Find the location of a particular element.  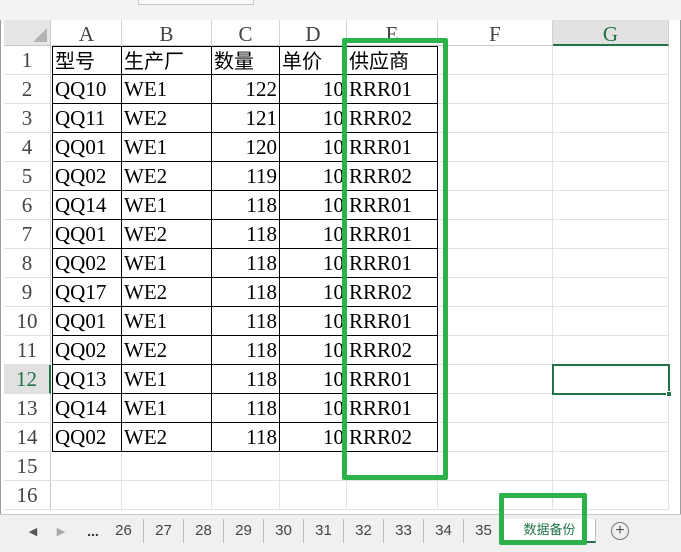

table-header-cell: 单价 is located at coordinates (313, 60).